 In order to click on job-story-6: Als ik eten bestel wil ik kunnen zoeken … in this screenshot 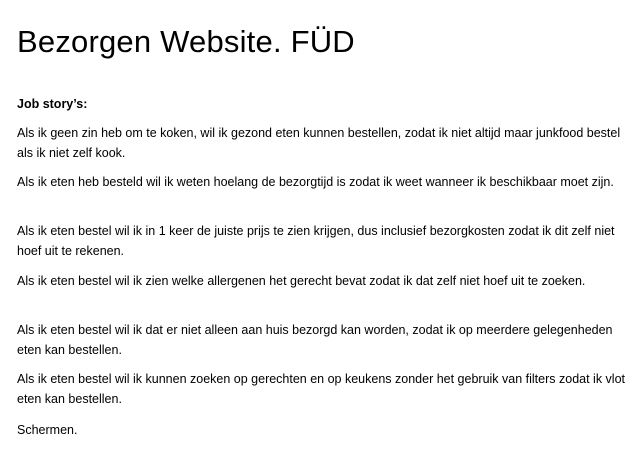, I will do `click(321, 389)`.